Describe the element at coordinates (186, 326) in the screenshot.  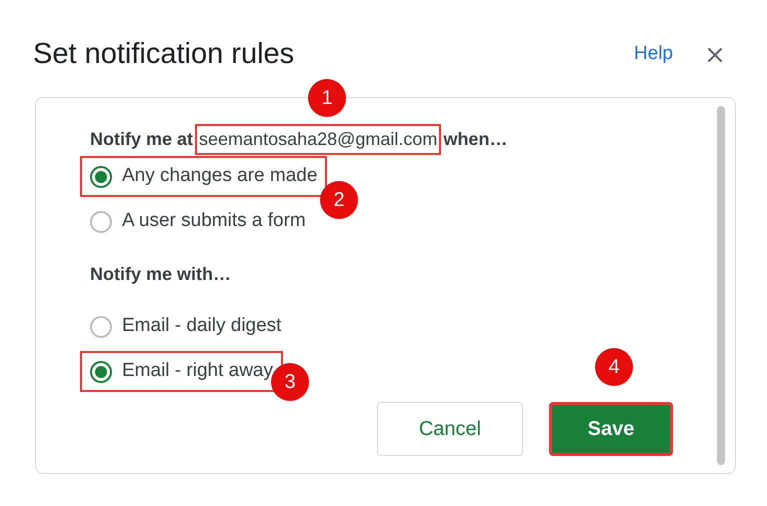
I see `radio-option: Email - daily digest` at that location.